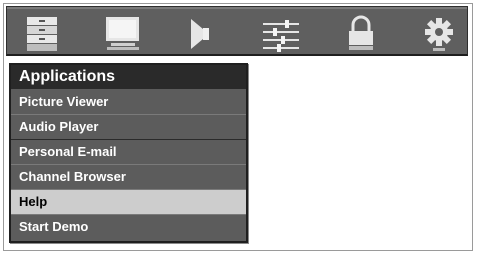 The width and height of the screenshot is (477, 255). I want to click on settings-gear-icon, so click(439, 34).